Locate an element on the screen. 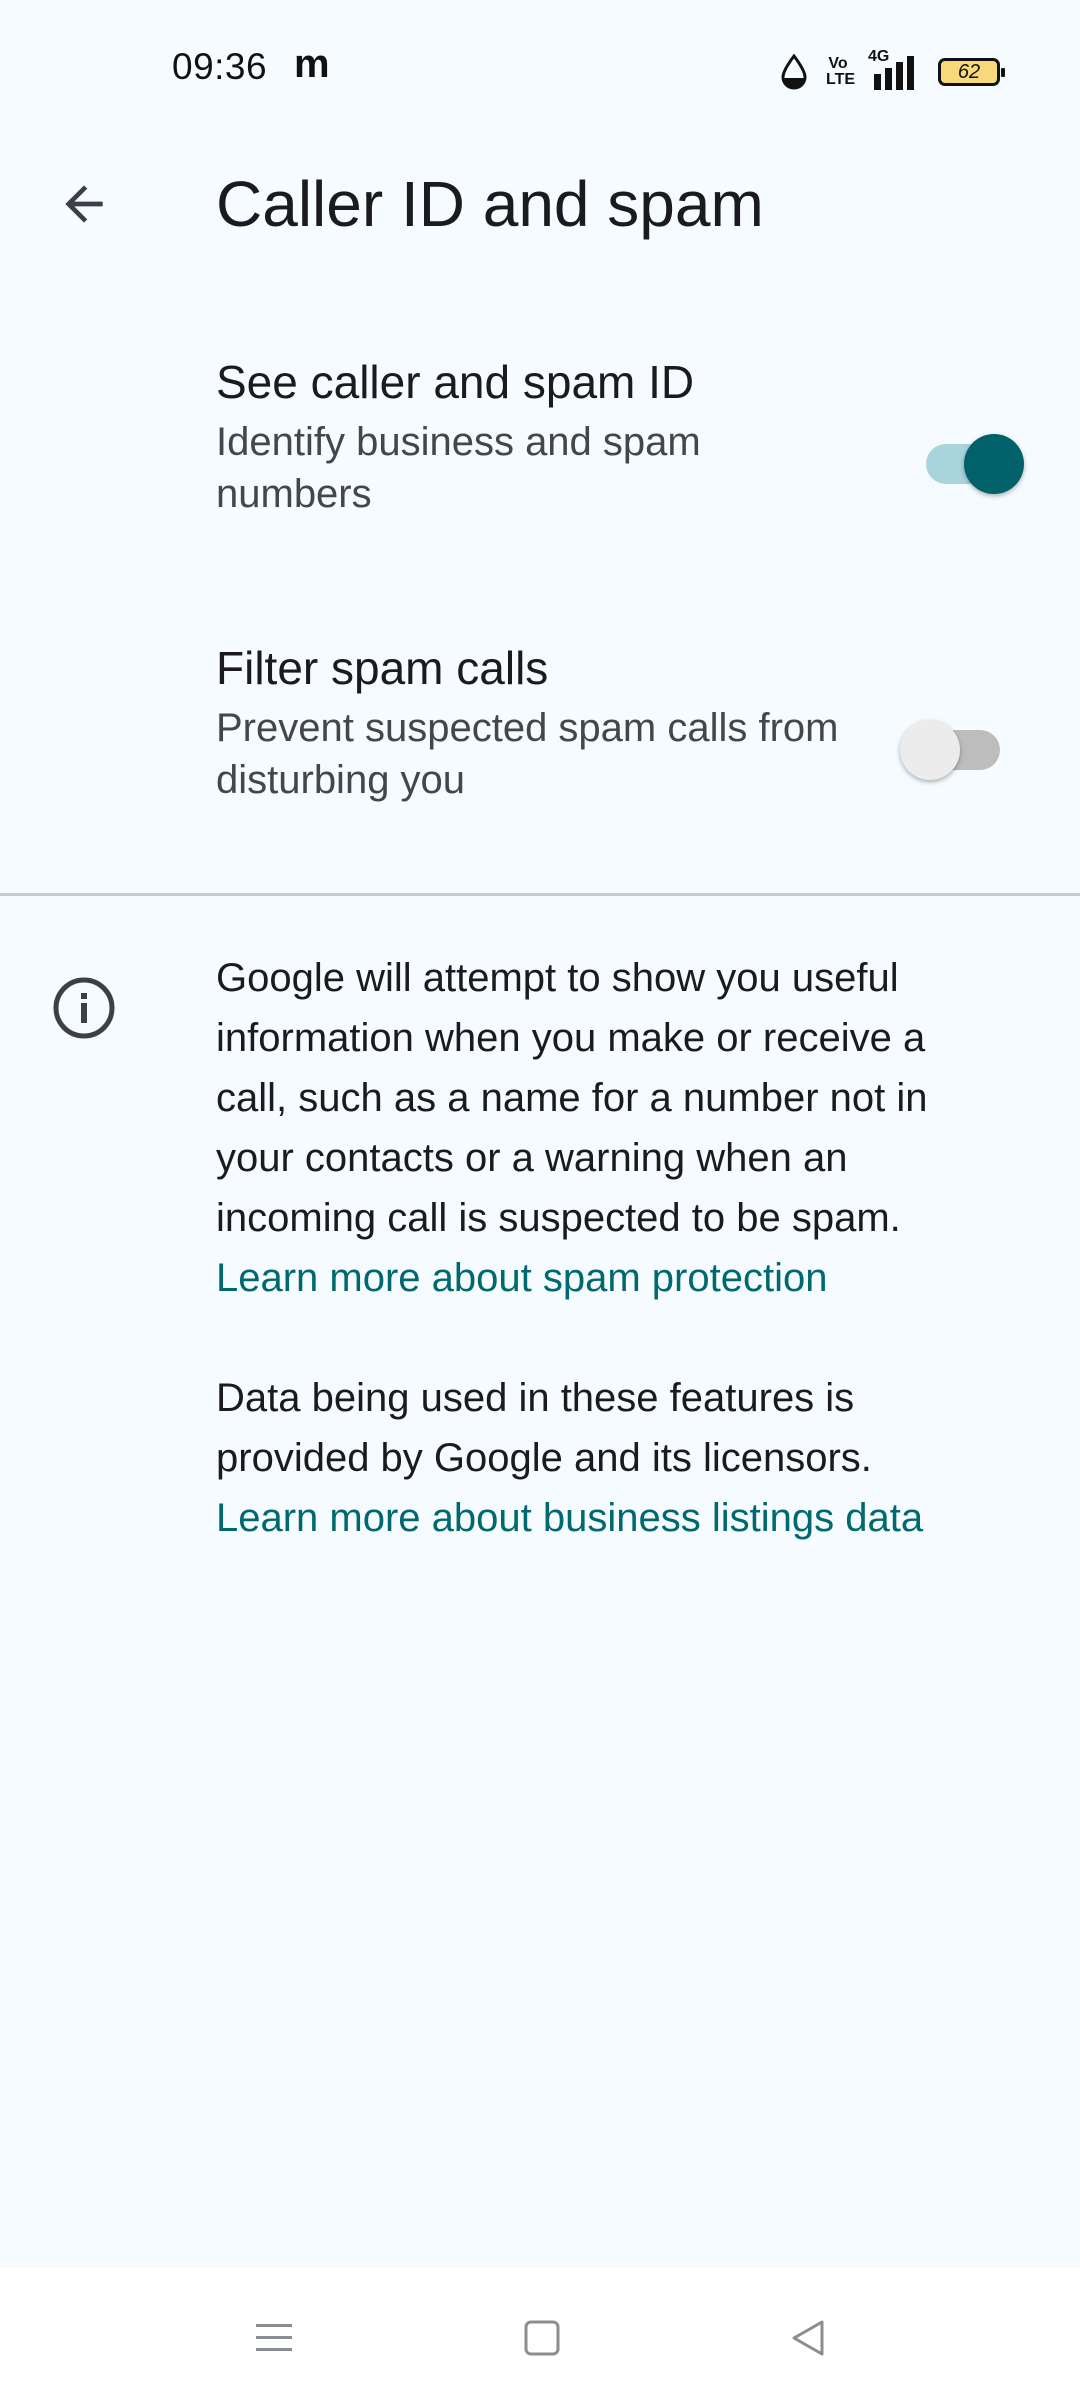  setting-title: See caller and spam ID is located at coordinates (455, 382).